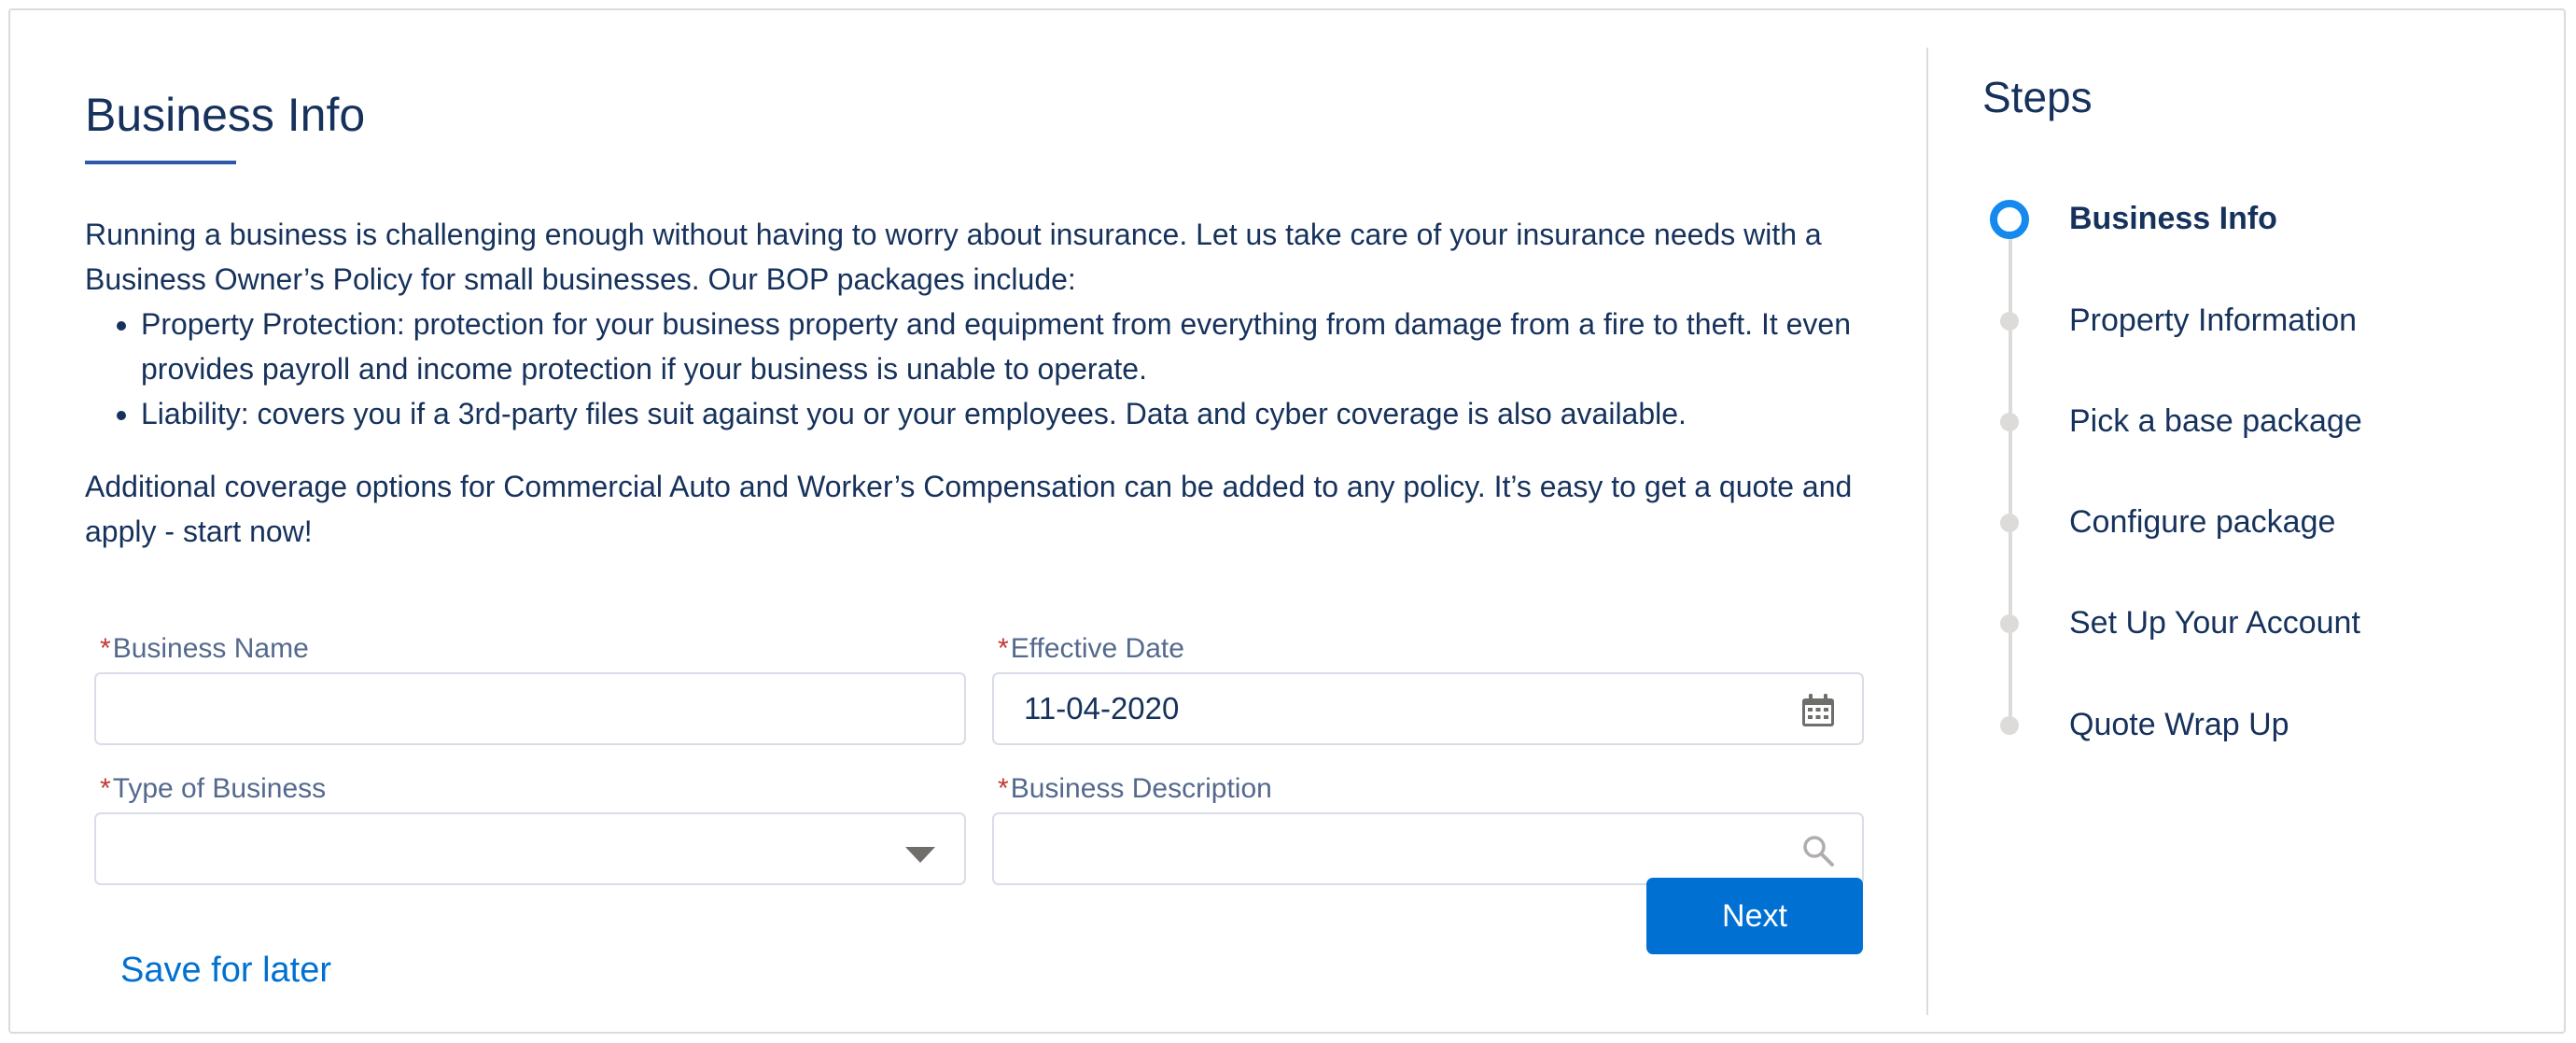 Image resolution: width=2576 pixels, height=1043 pixels. I want to click on chevron-down-icon, so click(920, 850).